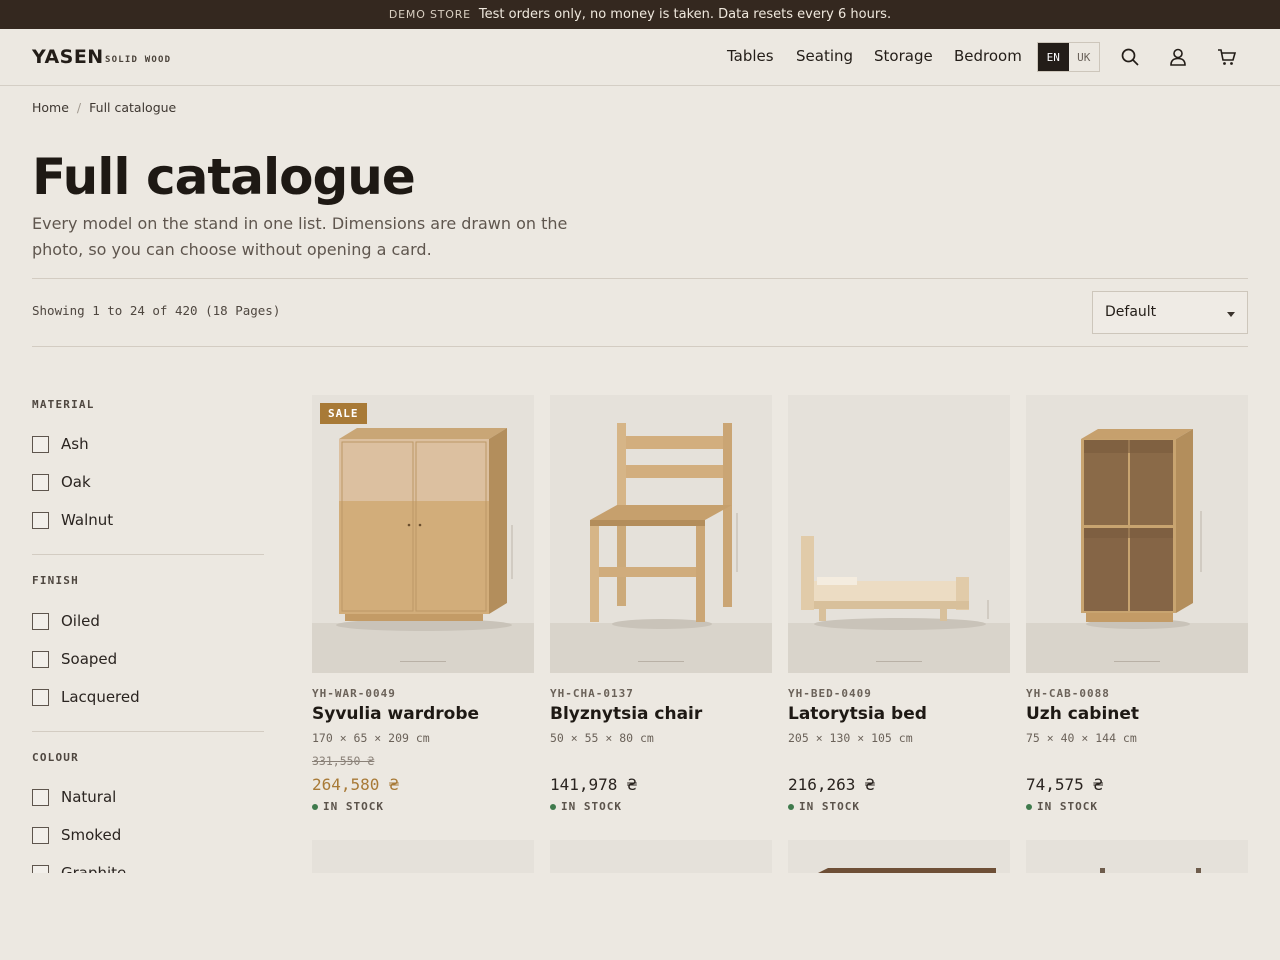 This screenshot has height=960, width=1280. I want to click on product-old-price: 331,550 ₴, so click(343, 761).